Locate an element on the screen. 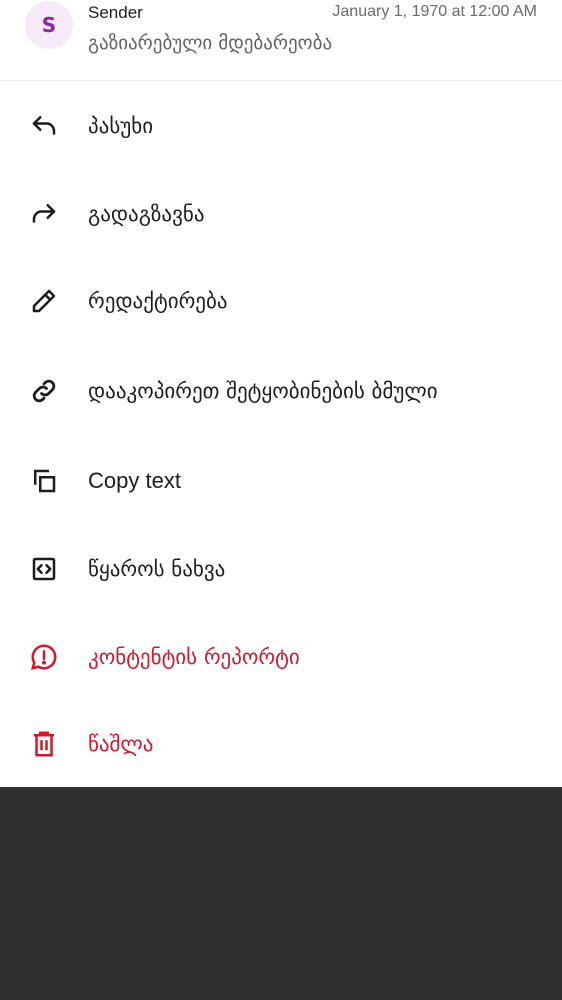 Image resolution: width=562 pixels, height=1000 pixels. trash-icon is located at coordinates (44, 744).